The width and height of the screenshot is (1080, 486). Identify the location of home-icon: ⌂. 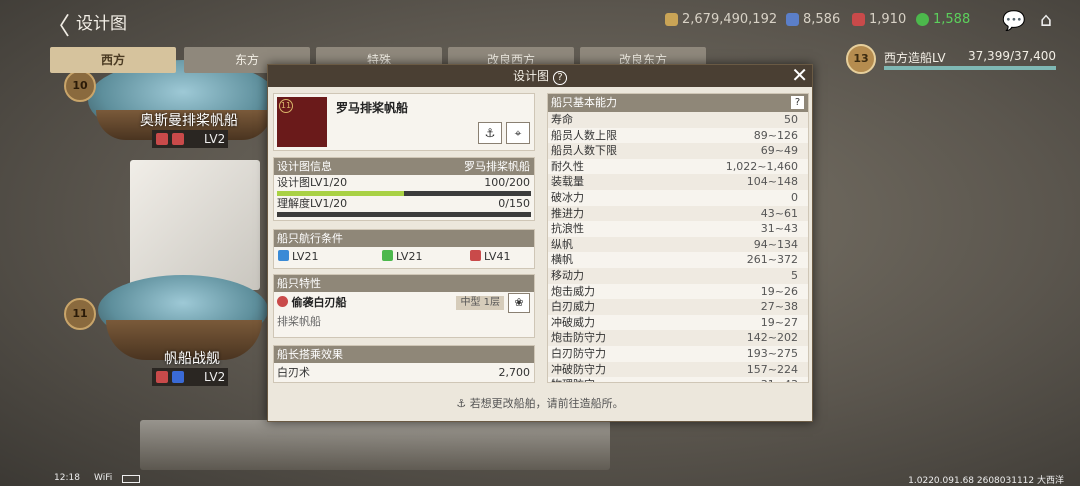
(1046, 20).